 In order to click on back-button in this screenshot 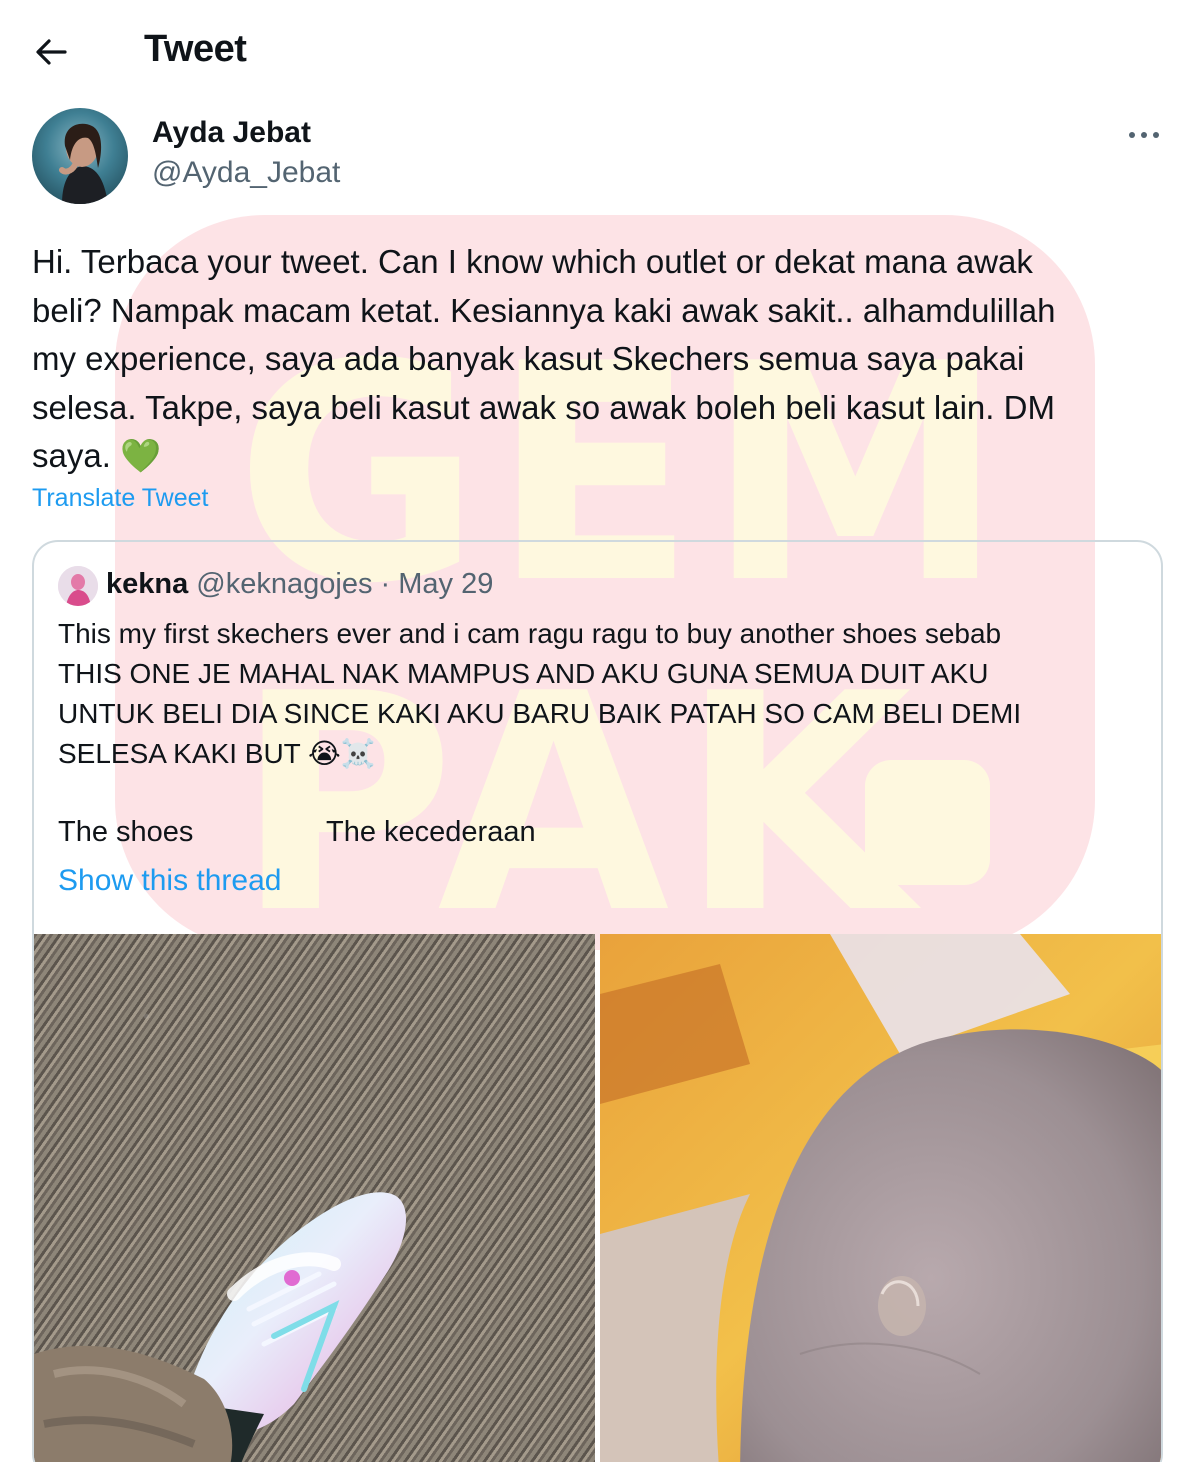, I will do `click(51, 52)`.